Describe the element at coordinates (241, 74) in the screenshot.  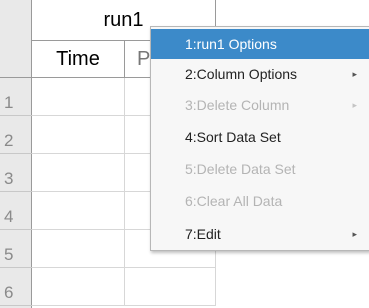
I see `menu-item-label: 2:Column Options` at that location.